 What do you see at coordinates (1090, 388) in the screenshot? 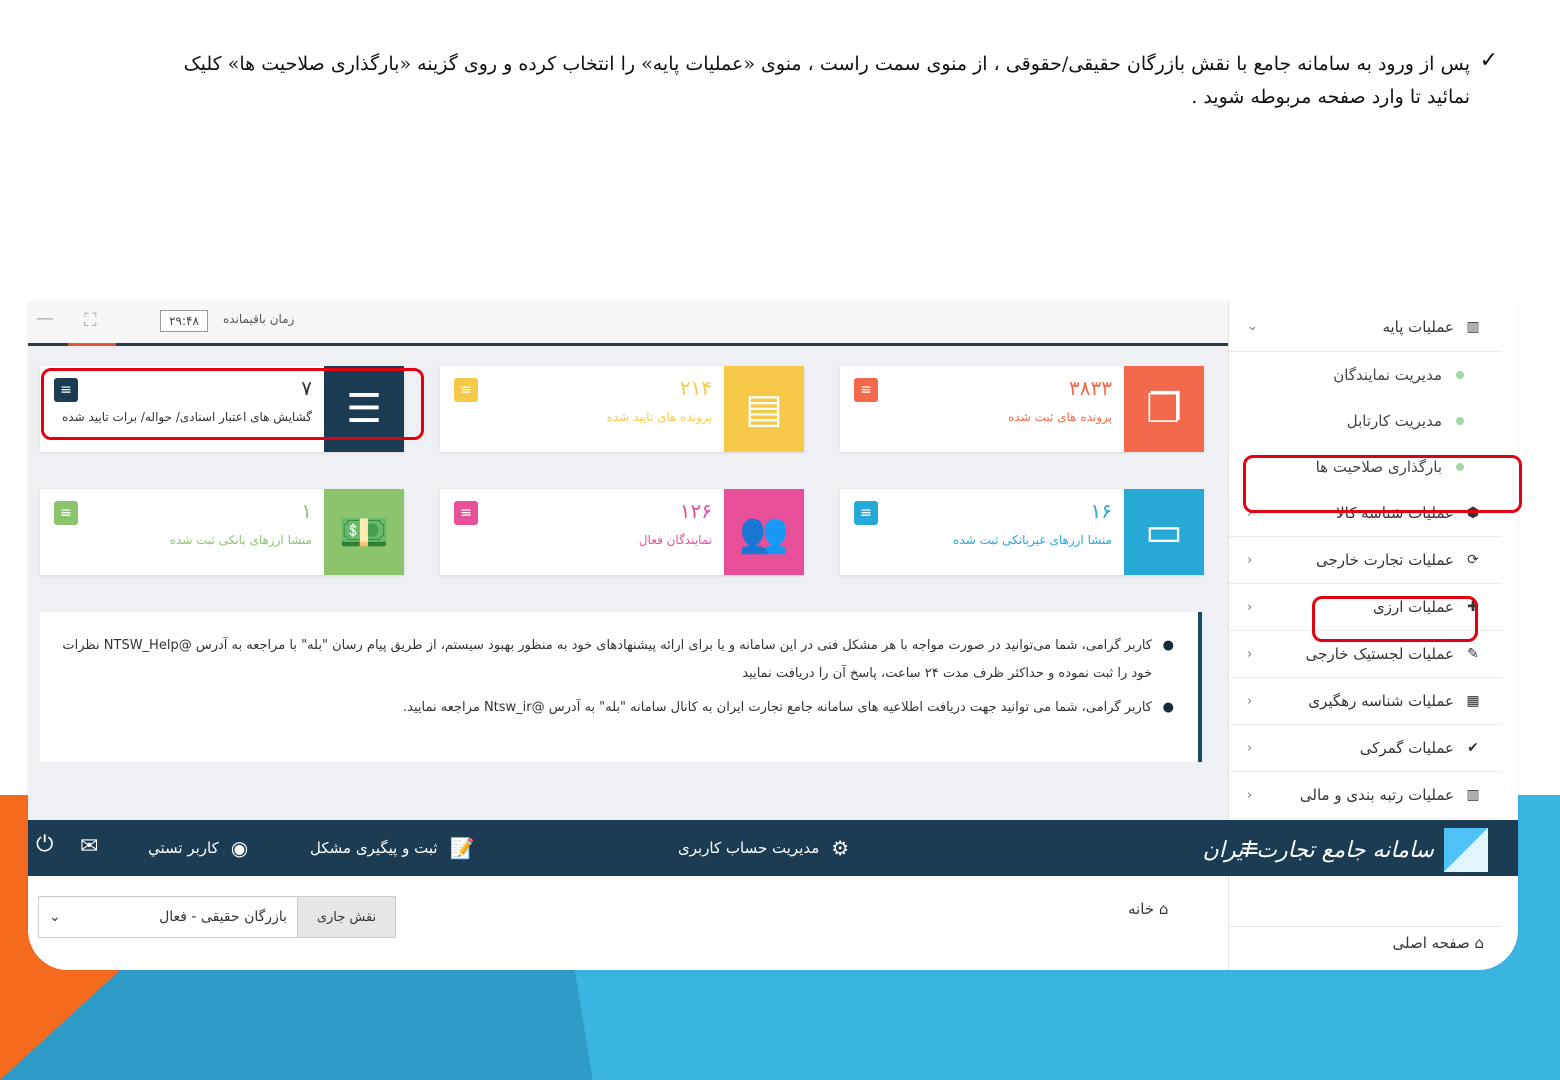
I see `stat-value: ۳۸۳۳` at bounding box center [1090, 388].